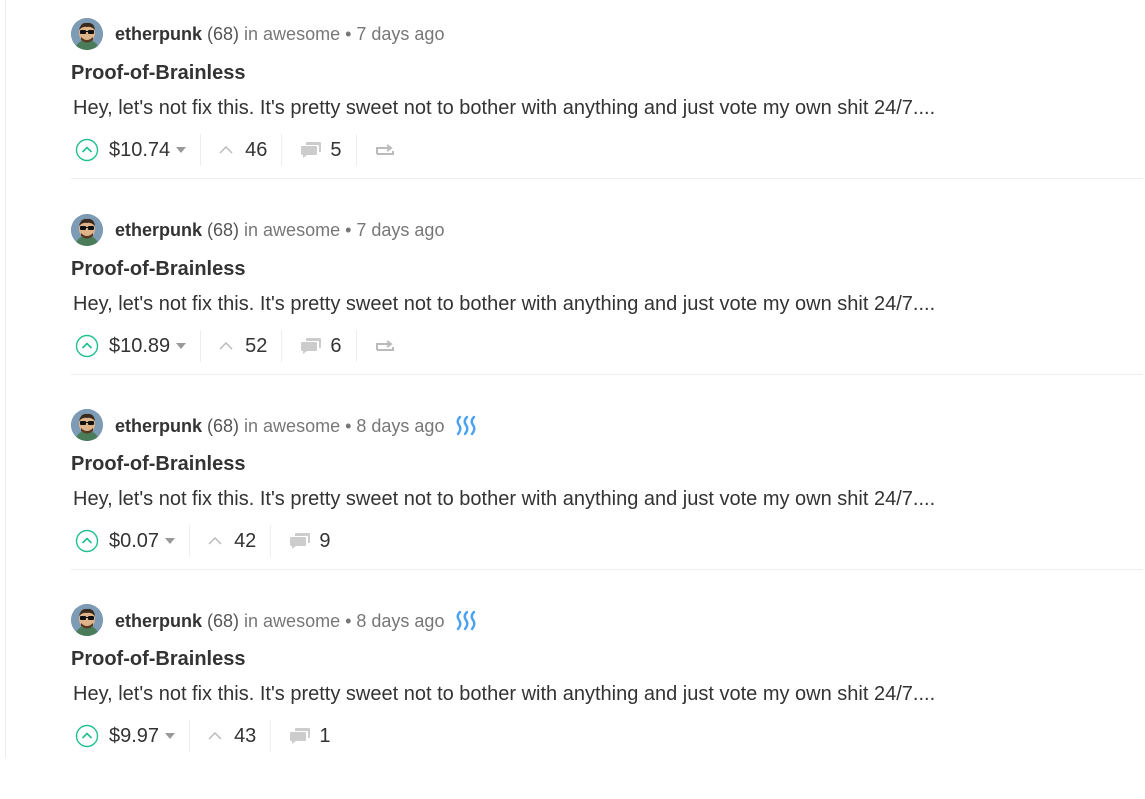 This screenshot has width=1145, height=799. Describe the element at coordinates (243, 346) in the screenshot. I see `voters-list-button: 52` at that location.